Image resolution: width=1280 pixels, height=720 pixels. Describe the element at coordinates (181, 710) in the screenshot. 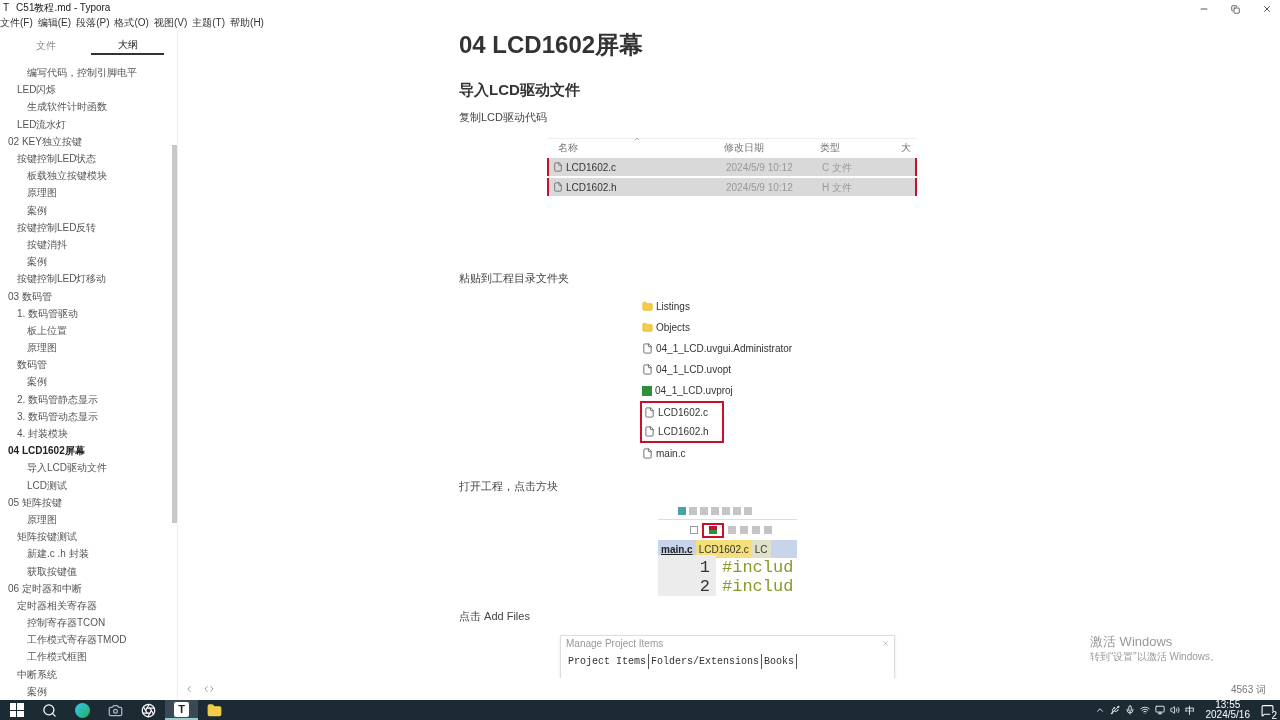

I see `taskbar-app: T` at that location.